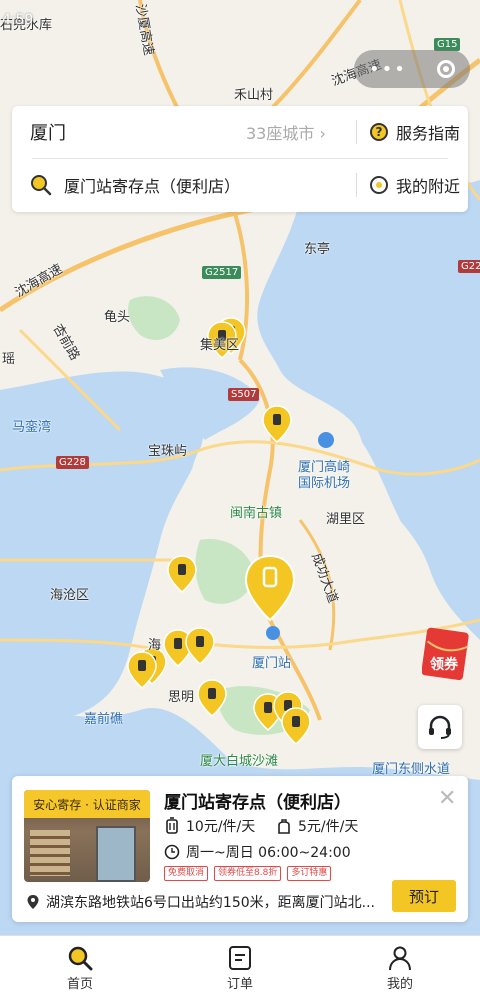 This screenshot has height=1000, width=480. I want to click on miniprogram-capsule: •••, so click(412, 69).